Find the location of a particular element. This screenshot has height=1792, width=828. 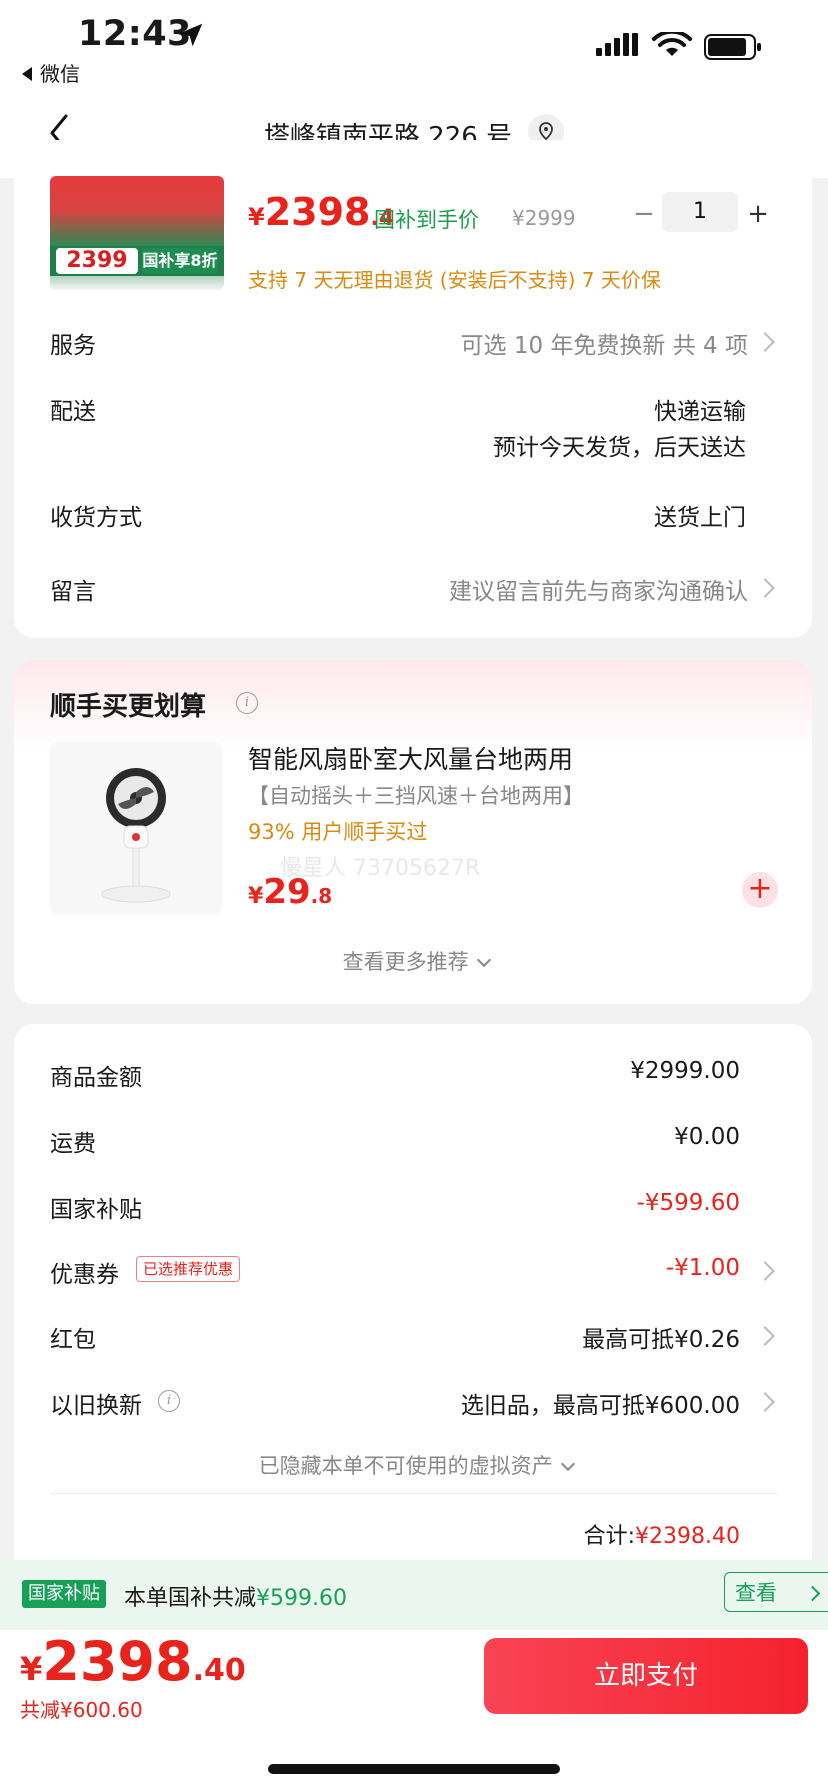

fan-price-yen: ¥ is located at coordinates (256, 896).